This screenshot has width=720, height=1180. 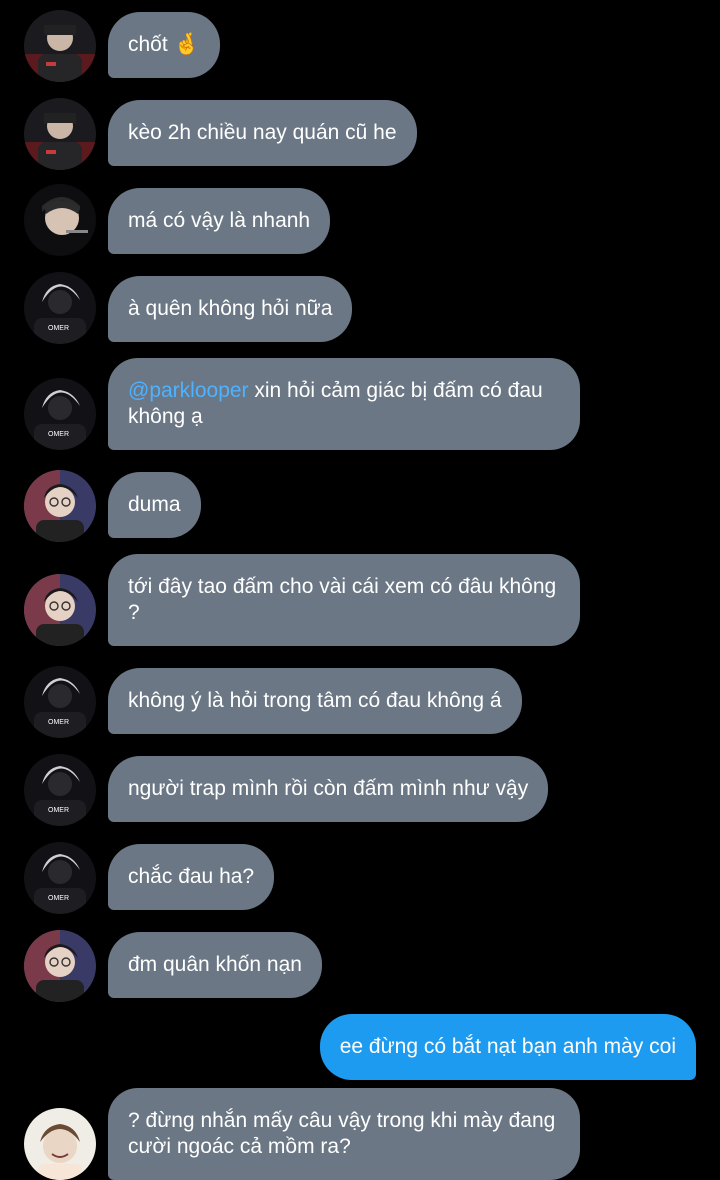 I want to click on message-text: đm quân khốn nạn, so click(x=215, y=964).